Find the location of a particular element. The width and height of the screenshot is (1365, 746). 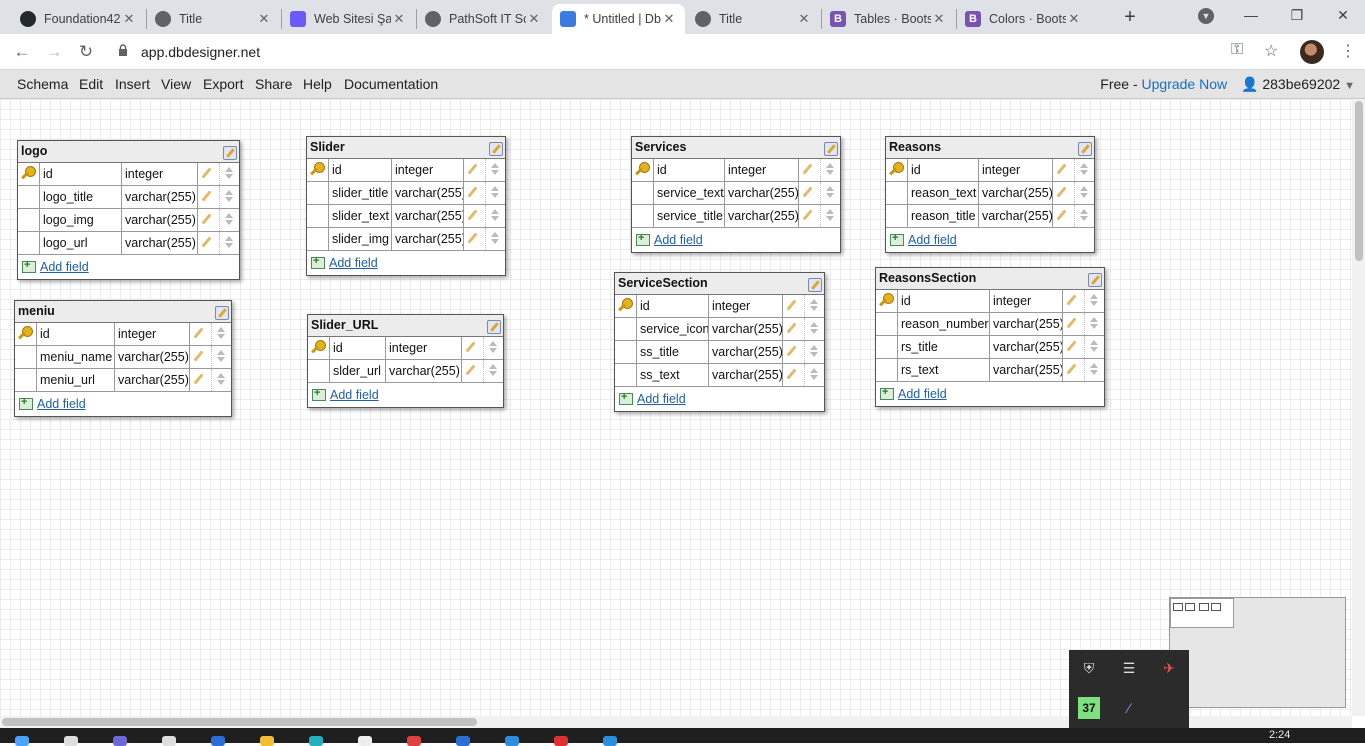

tab-5: Title ✕ is located at coordinates (753, 19).